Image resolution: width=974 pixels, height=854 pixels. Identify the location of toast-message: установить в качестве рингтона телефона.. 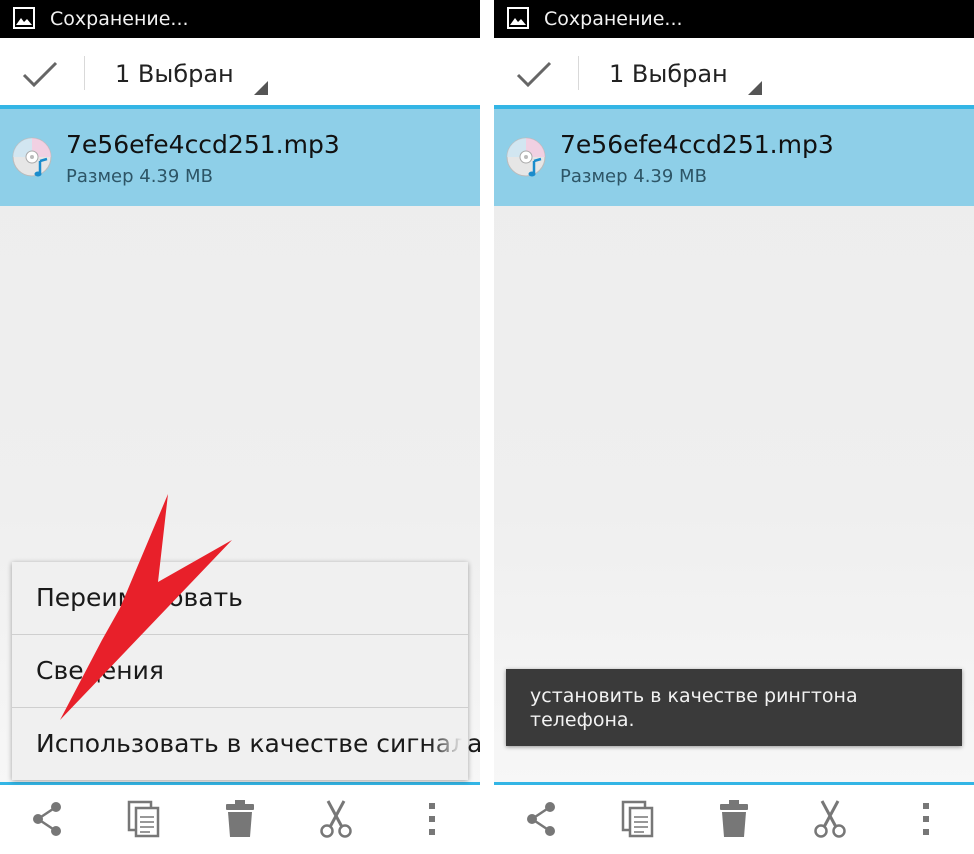
(734, 707).